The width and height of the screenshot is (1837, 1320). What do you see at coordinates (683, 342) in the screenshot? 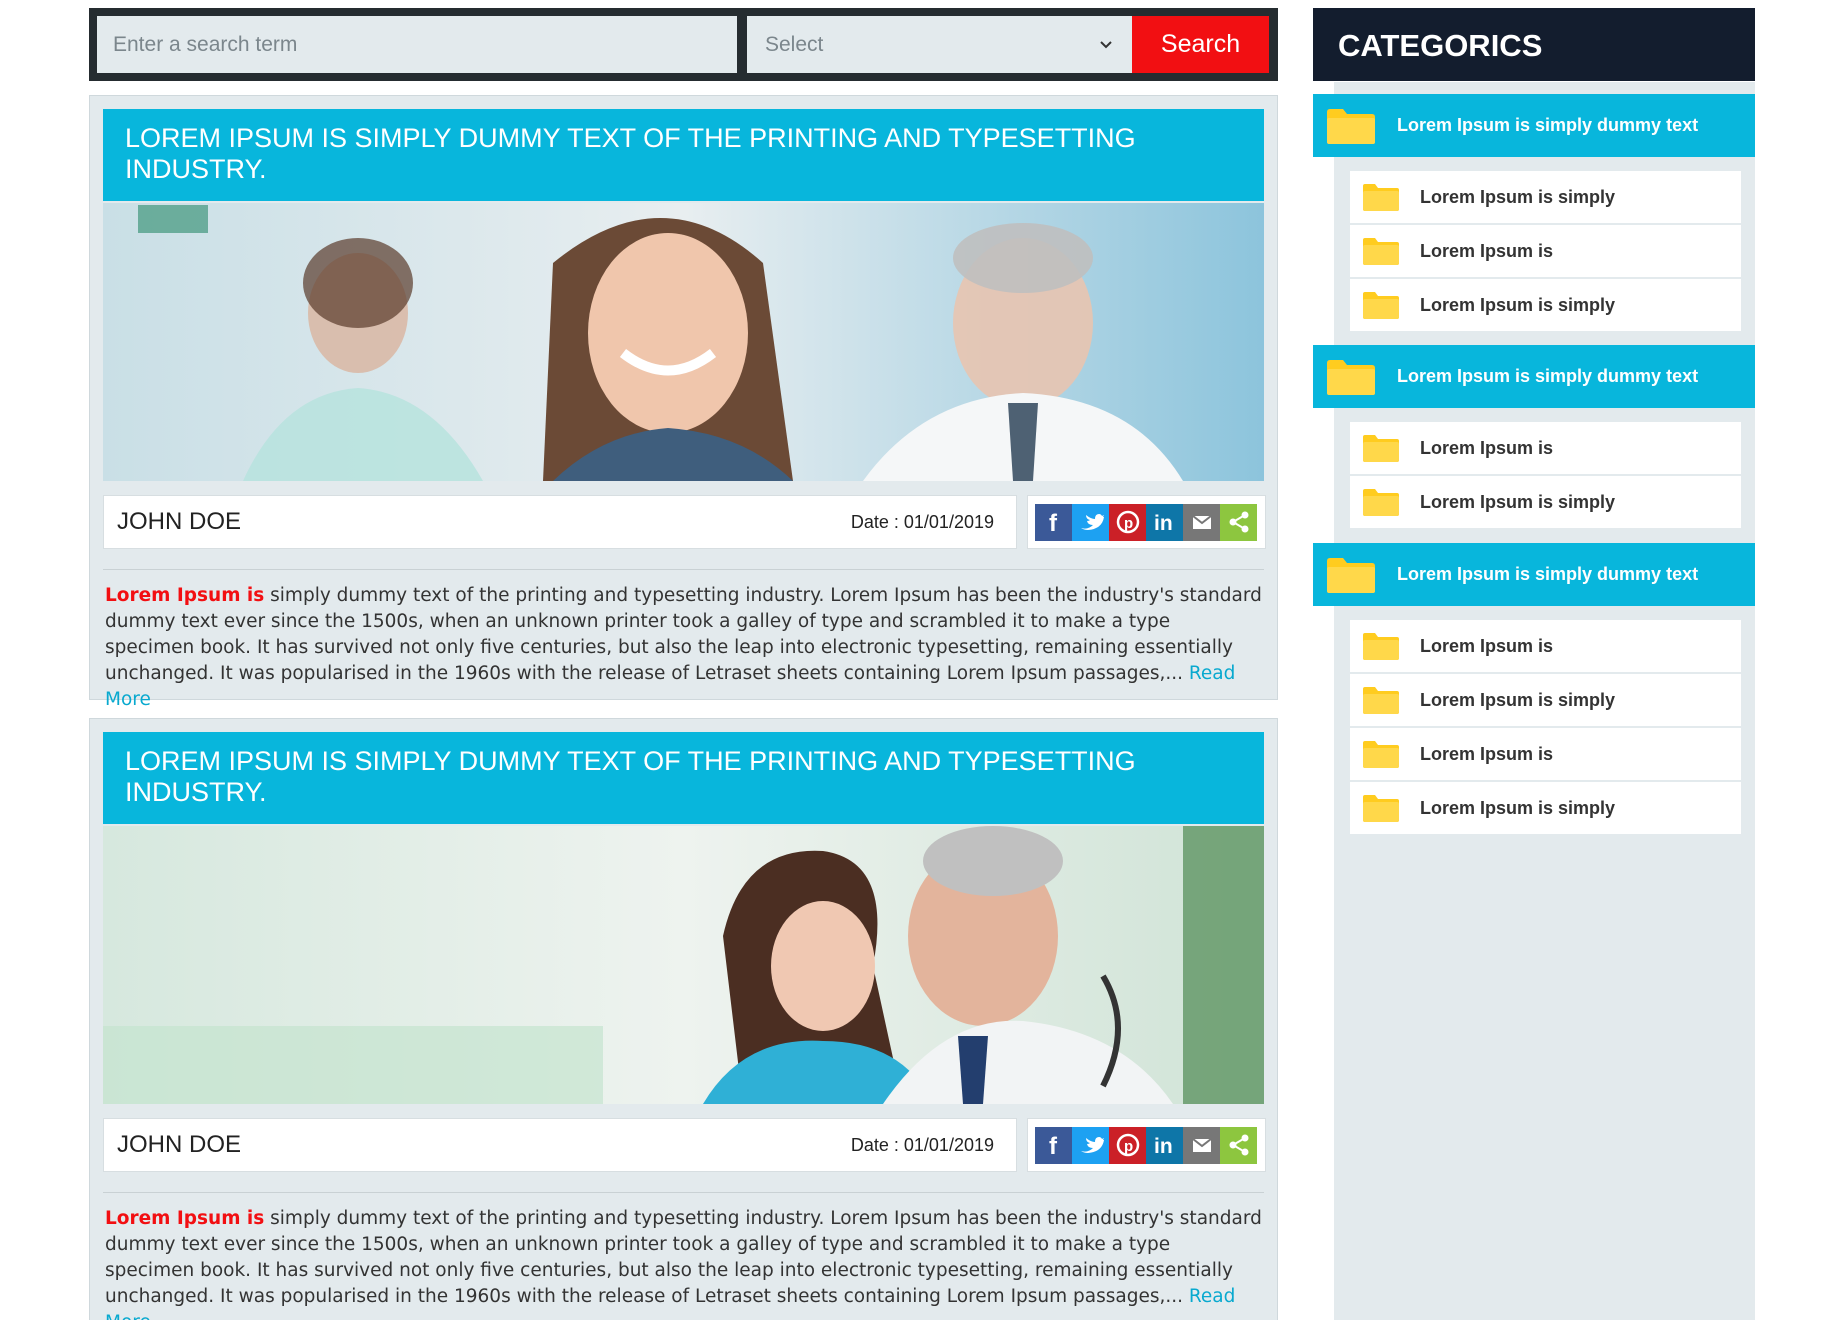
I see `post-image-doctors` at bounding box center [683, 342].